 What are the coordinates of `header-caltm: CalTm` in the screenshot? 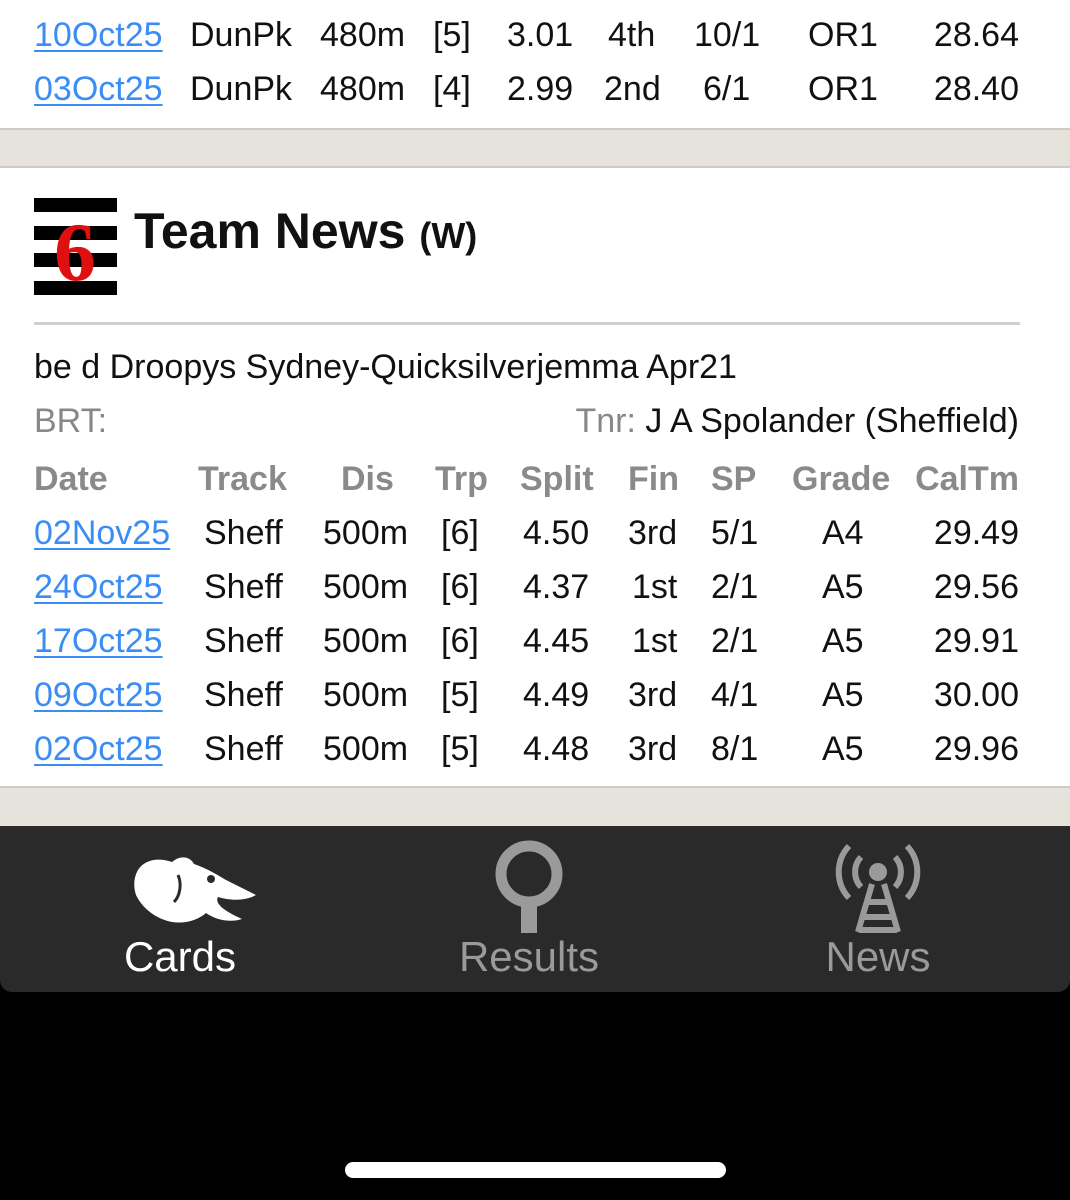 It's located at (967, 479).